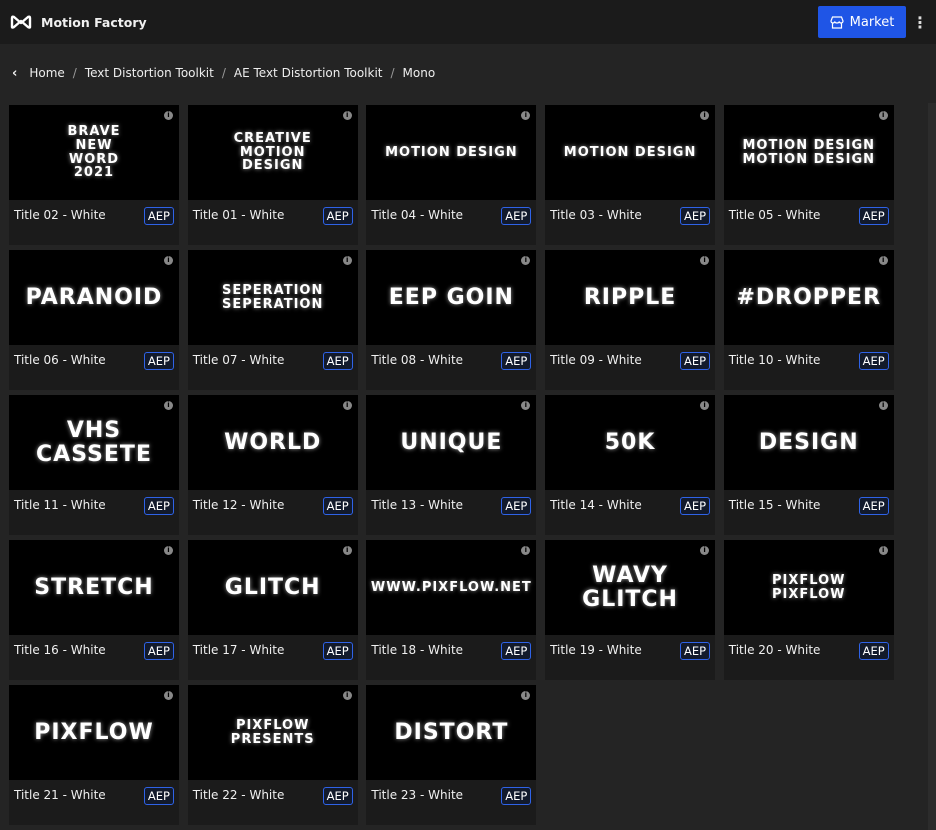  Describe the element at coordinates (272, 732) in the screenshot. I see `template-thumbnail: PIXFLOW PRESENTS` at that location.